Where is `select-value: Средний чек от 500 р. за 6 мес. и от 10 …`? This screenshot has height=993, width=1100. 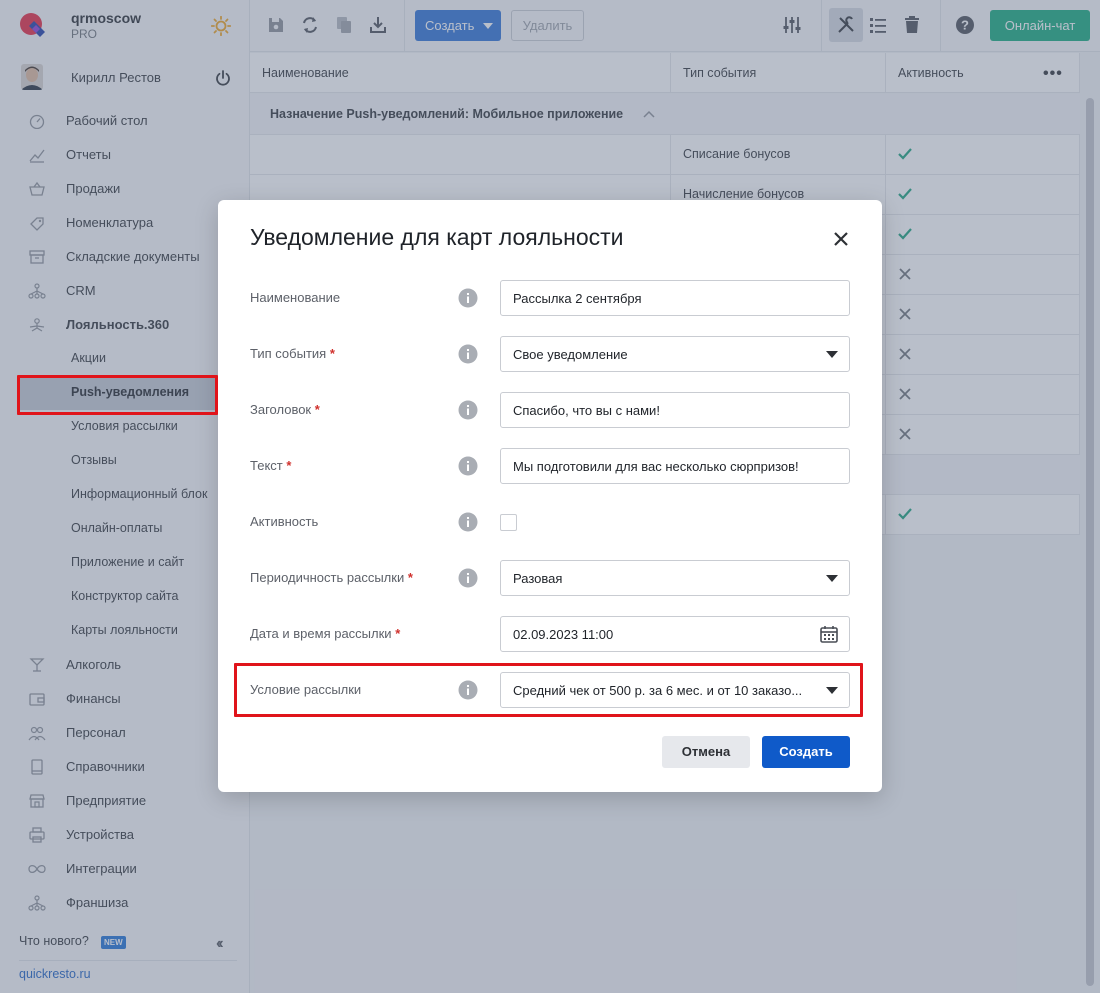
select-value: Средний чек от 500 р. за 6 мес. и от 10 … is located at coordinates (658, 690).